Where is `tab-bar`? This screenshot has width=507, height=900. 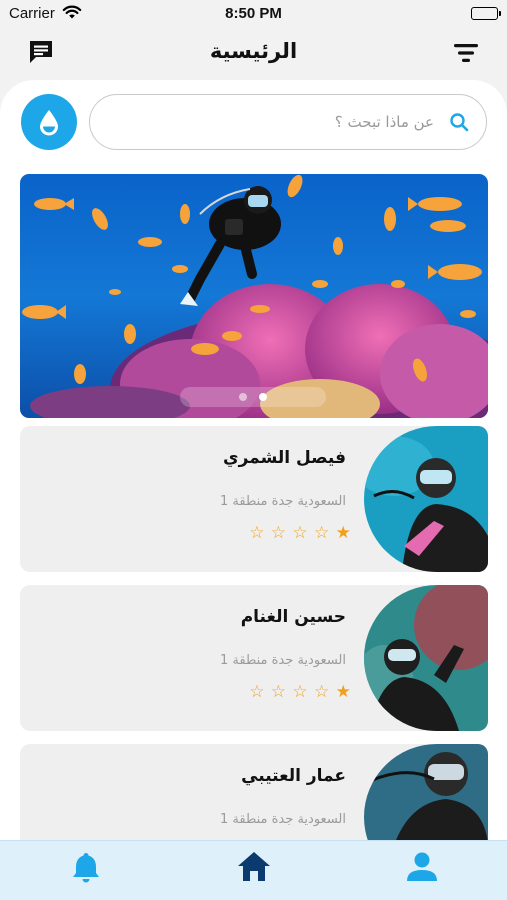
tab-bar is located at coordinates (253, 870).